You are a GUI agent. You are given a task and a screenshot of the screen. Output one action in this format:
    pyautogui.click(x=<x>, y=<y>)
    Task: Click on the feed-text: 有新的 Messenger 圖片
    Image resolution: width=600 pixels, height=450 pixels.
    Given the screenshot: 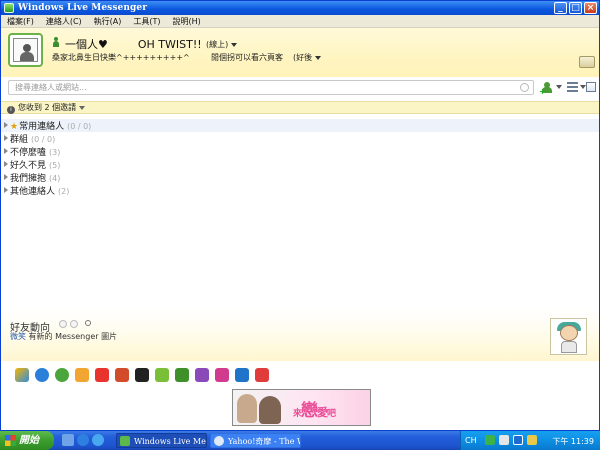 What is the action you would take?
    pyautogui.click(x=73, y=336)
    